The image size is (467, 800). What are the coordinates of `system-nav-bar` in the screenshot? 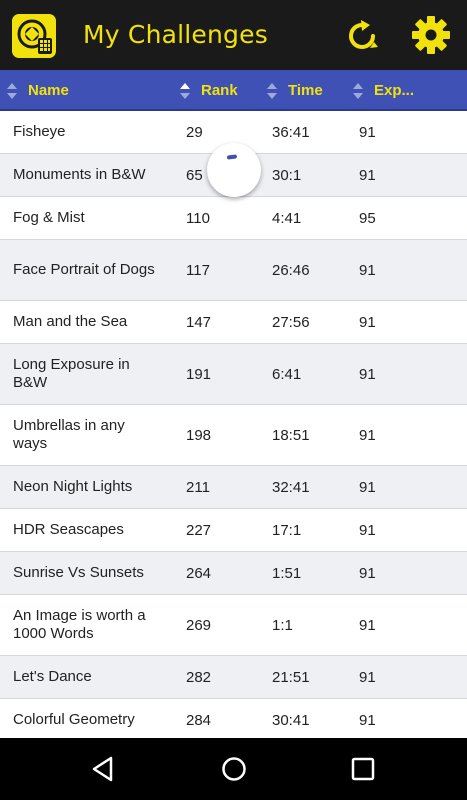 It's located at (233, 769).